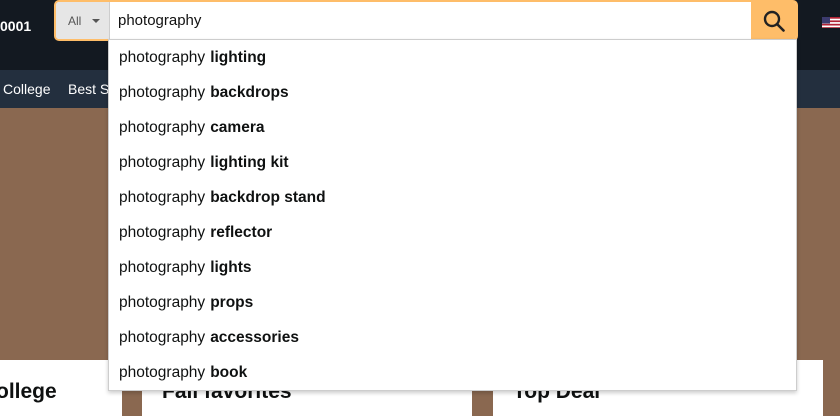 The width and height of the screenshot is (840, 416). Describe the element at coordinates (452, 337) in the screenshot. I see `suggestion-item: photography accessories` at that location.